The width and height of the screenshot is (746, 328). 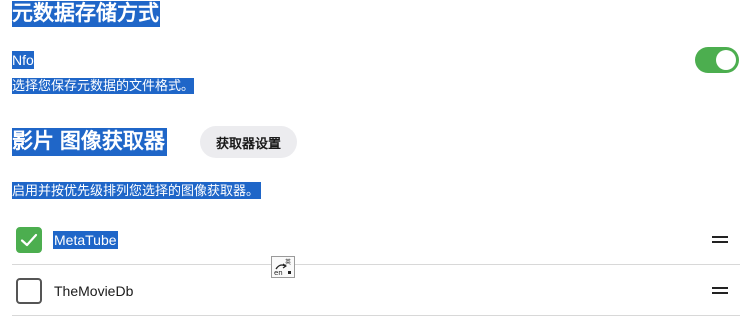 I want to click on checkmark-icon, so click(x=29, y=240).